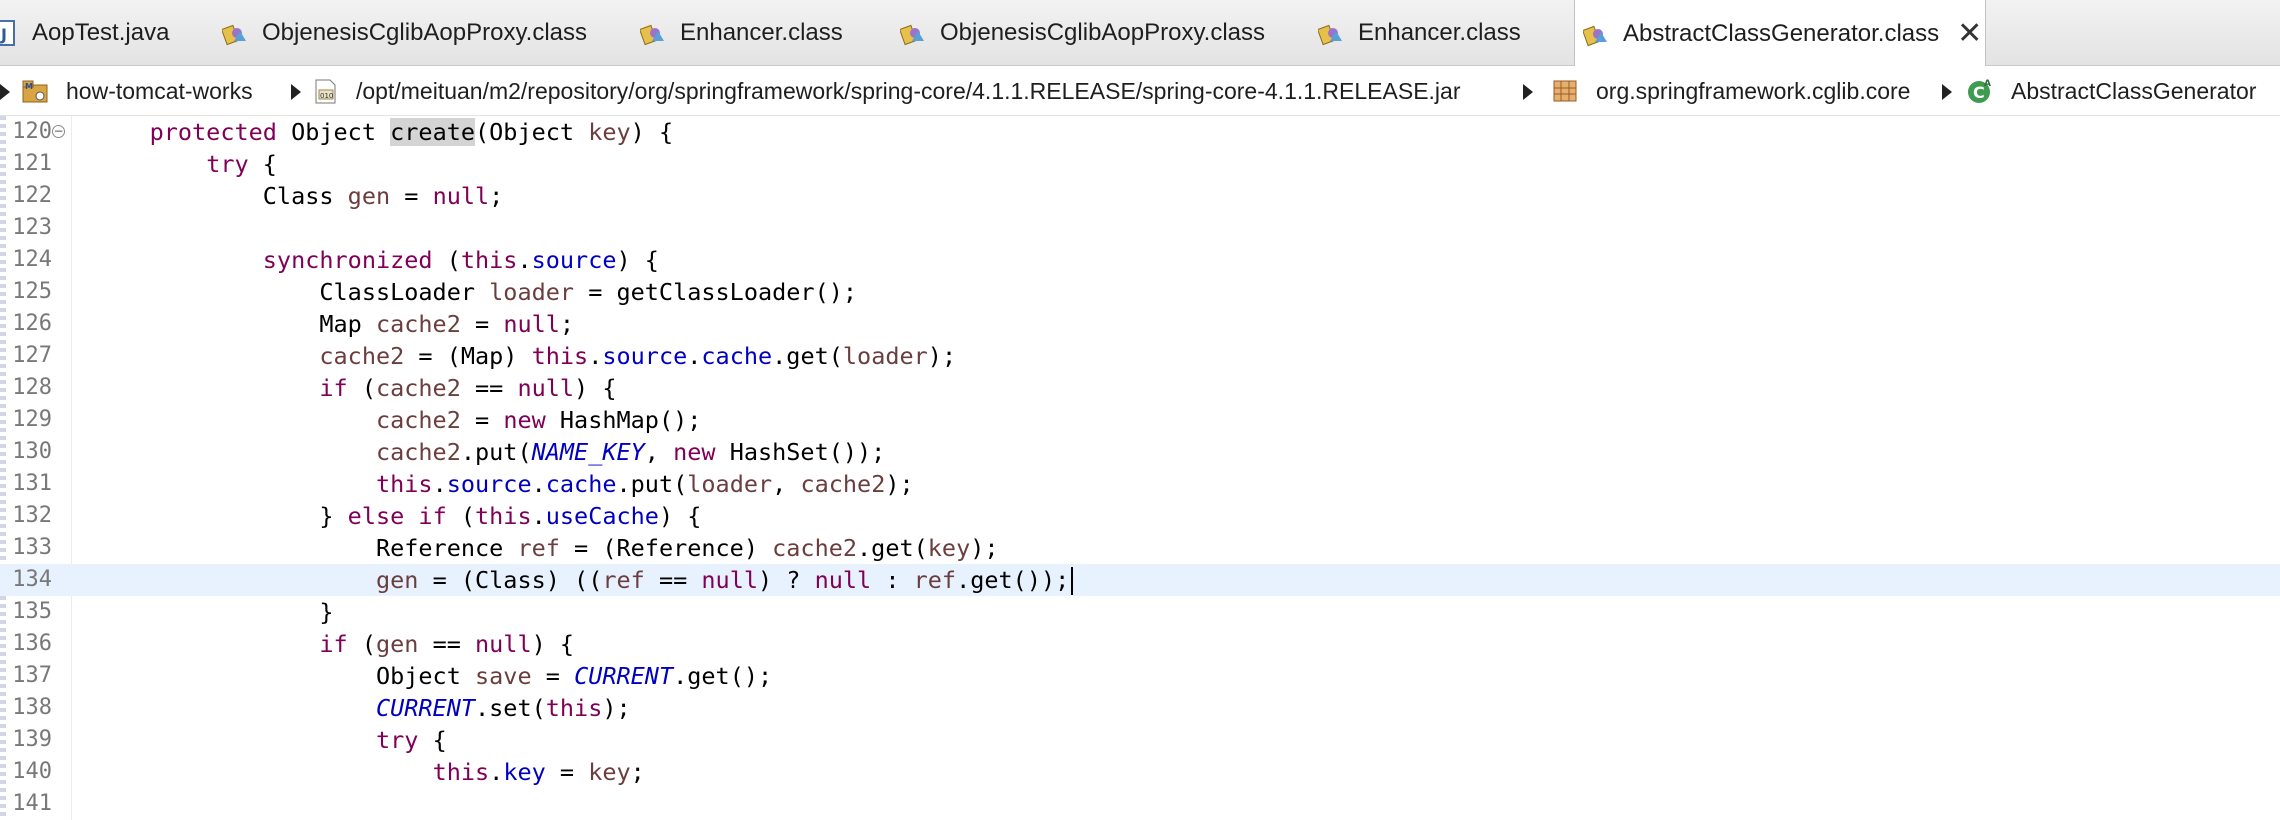 The image size is (2280, 820). I want to click on jar-icon: 010, so click(325, 91).